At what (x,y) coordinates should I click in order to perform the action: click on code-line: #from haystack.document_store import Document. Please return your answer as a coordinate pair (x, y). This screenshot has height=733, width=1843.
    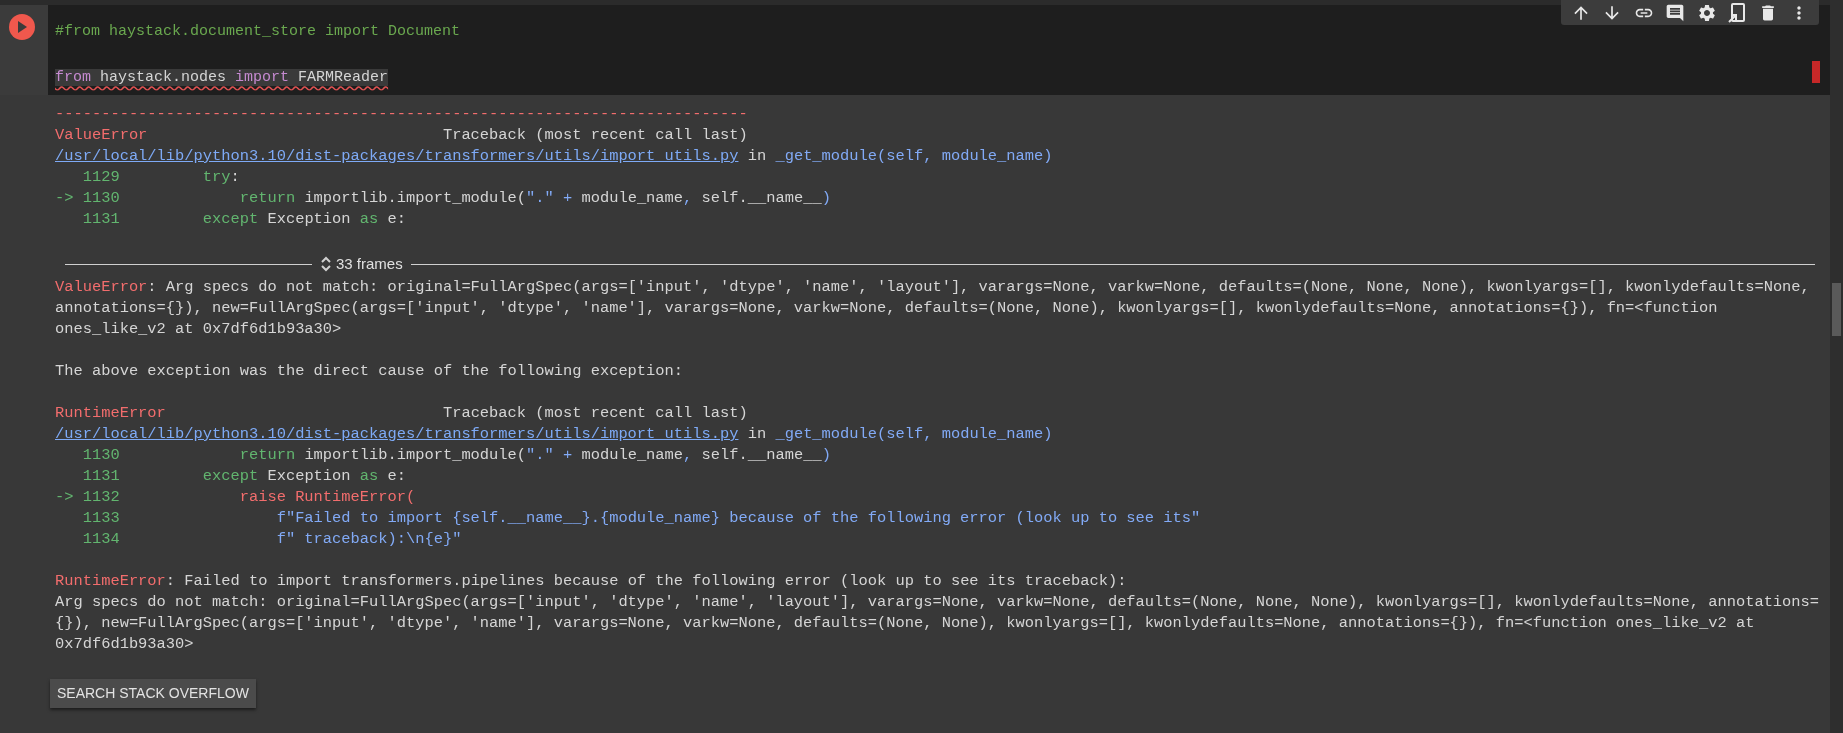
    Looking at the image, I should click on (258, 31).